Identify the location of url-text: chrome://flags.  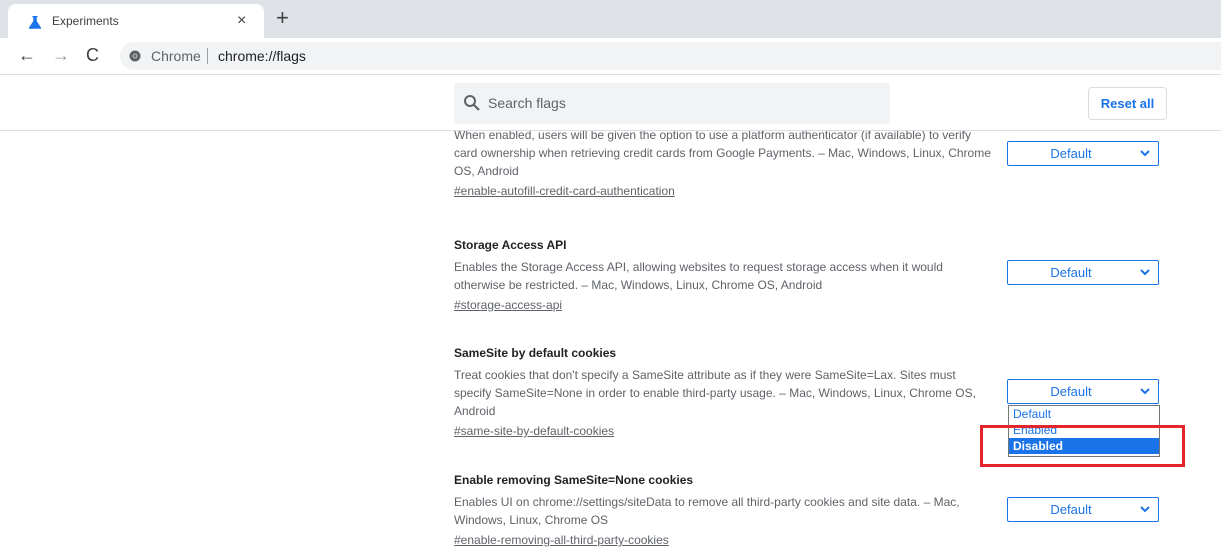
(262, 56).